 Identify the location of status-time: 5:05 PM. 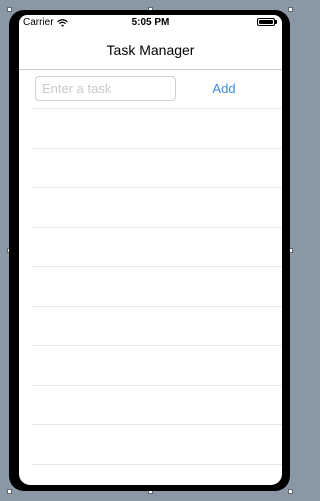
(150, 22).